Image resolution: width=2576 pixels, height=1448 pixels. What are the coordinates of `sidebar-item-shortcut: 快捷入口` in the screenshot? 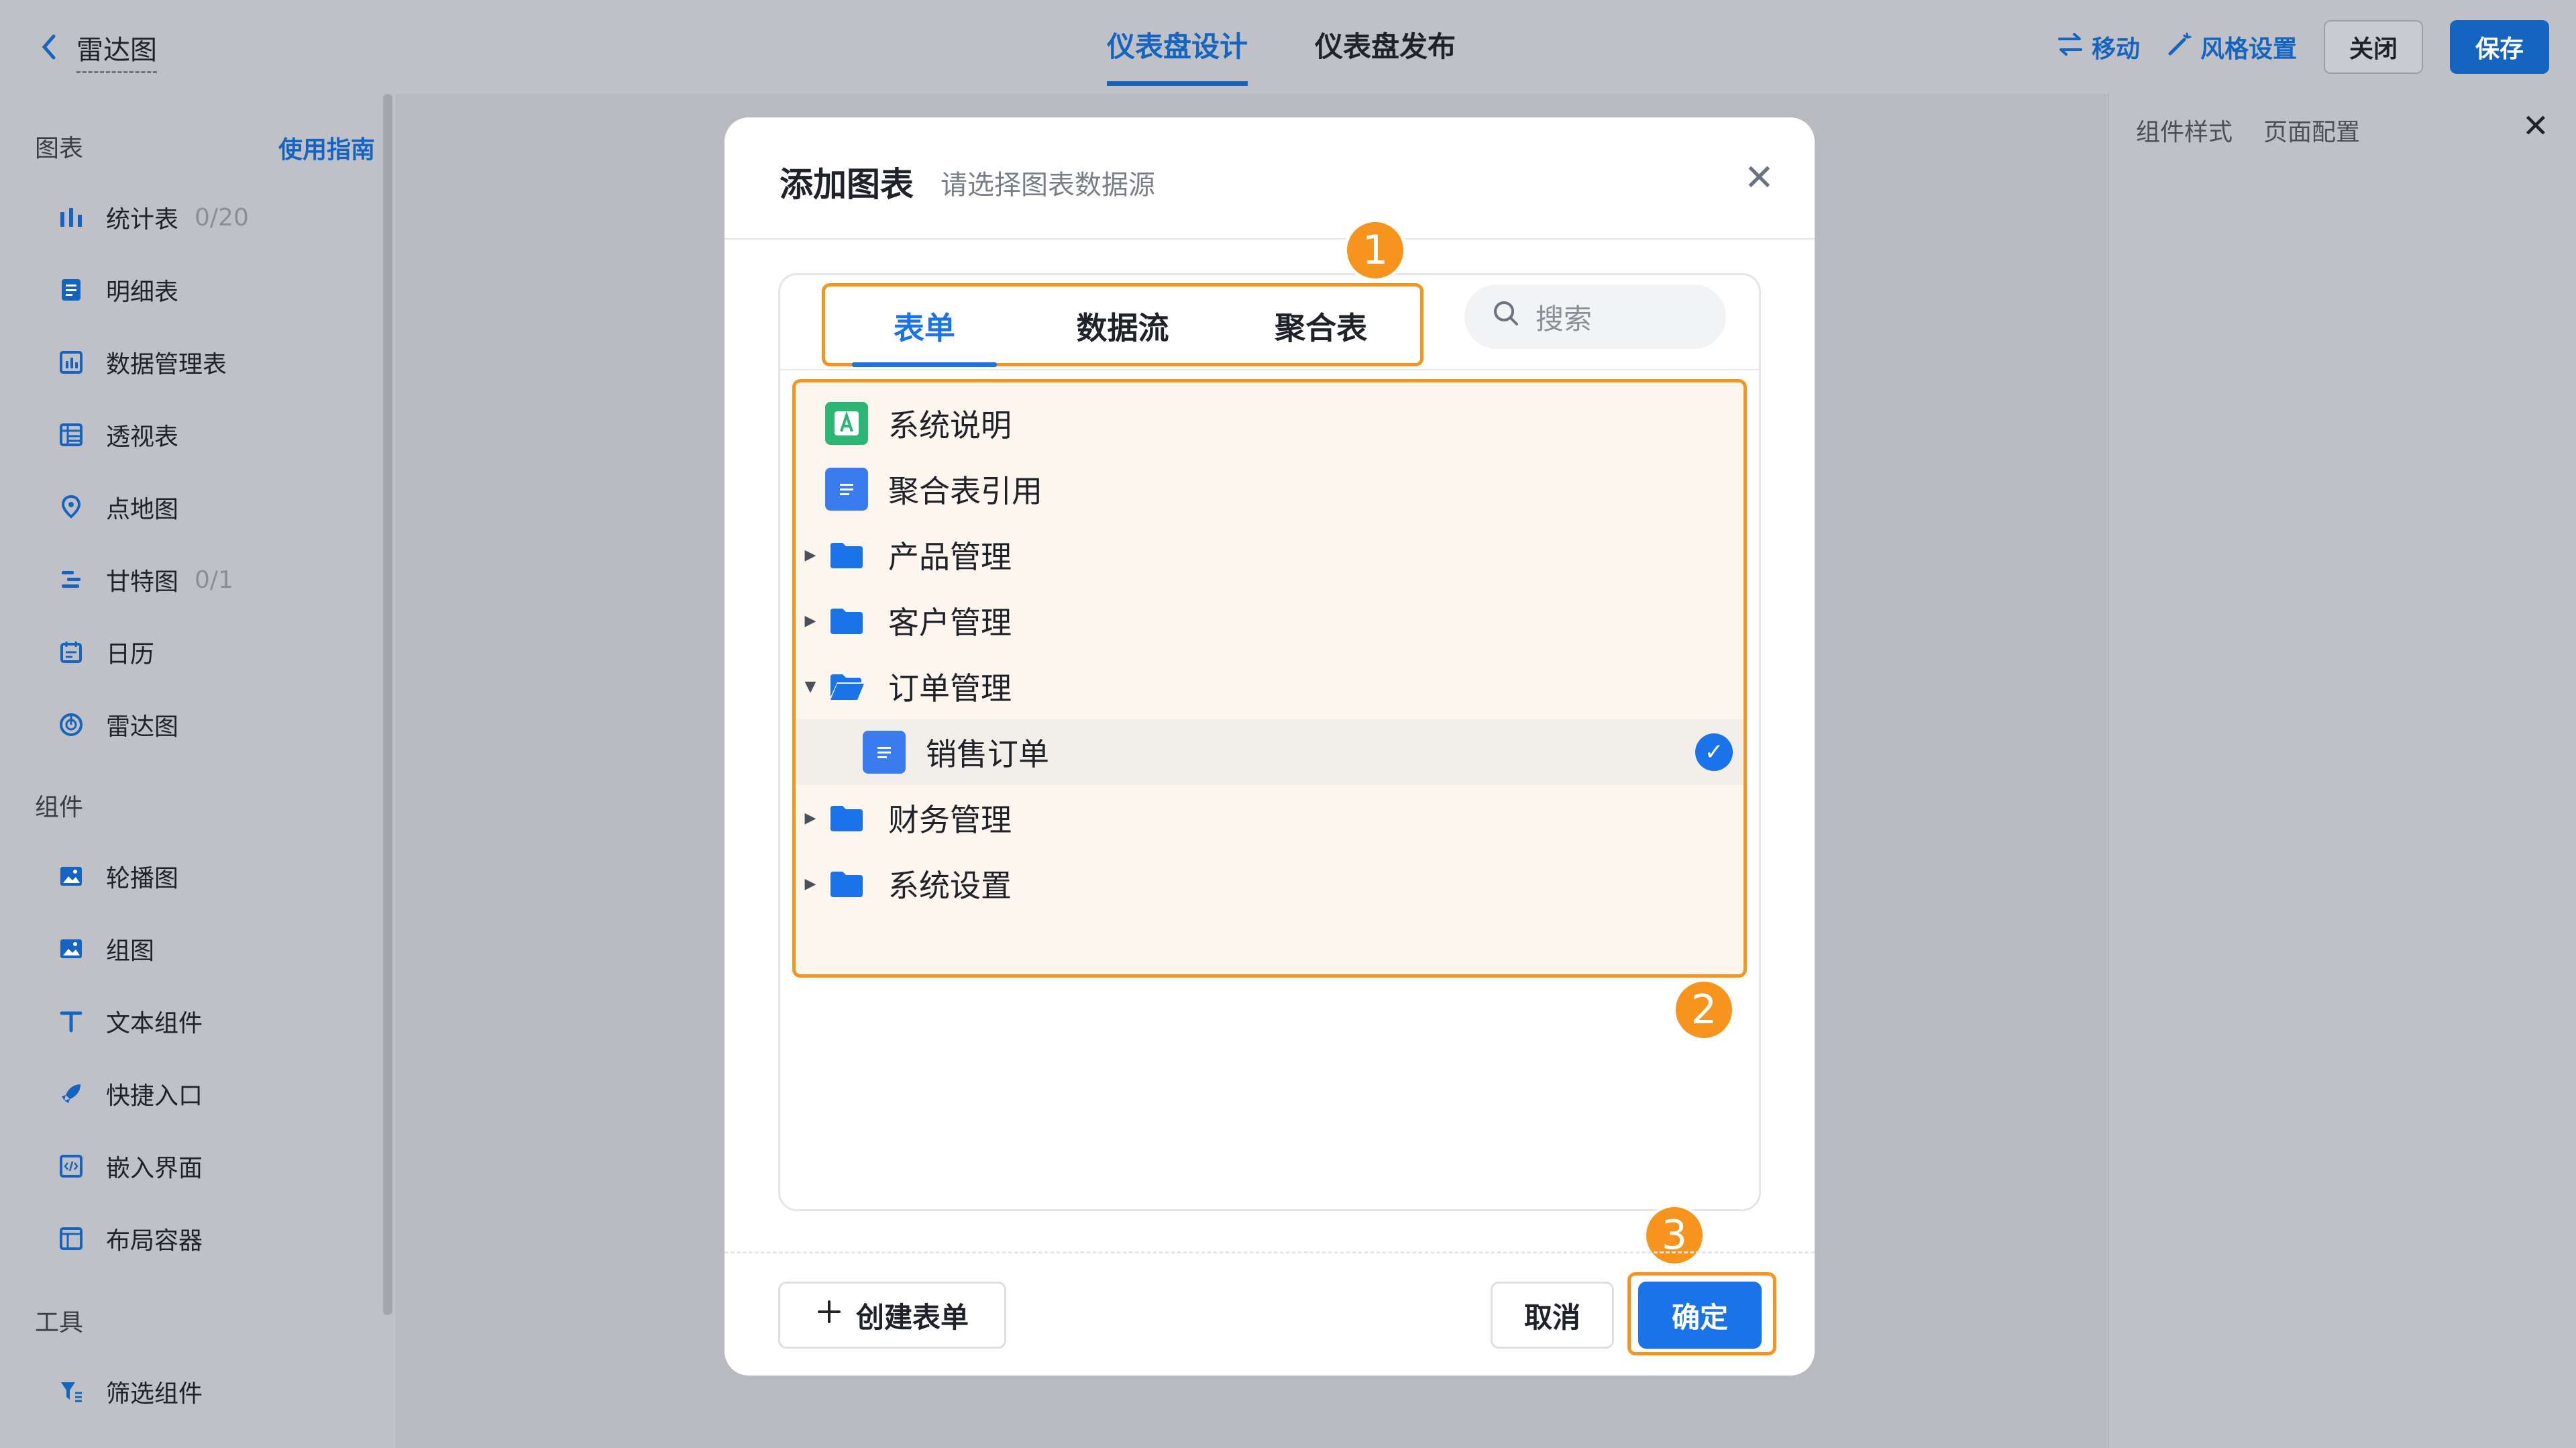 It's located at (129, 1093).